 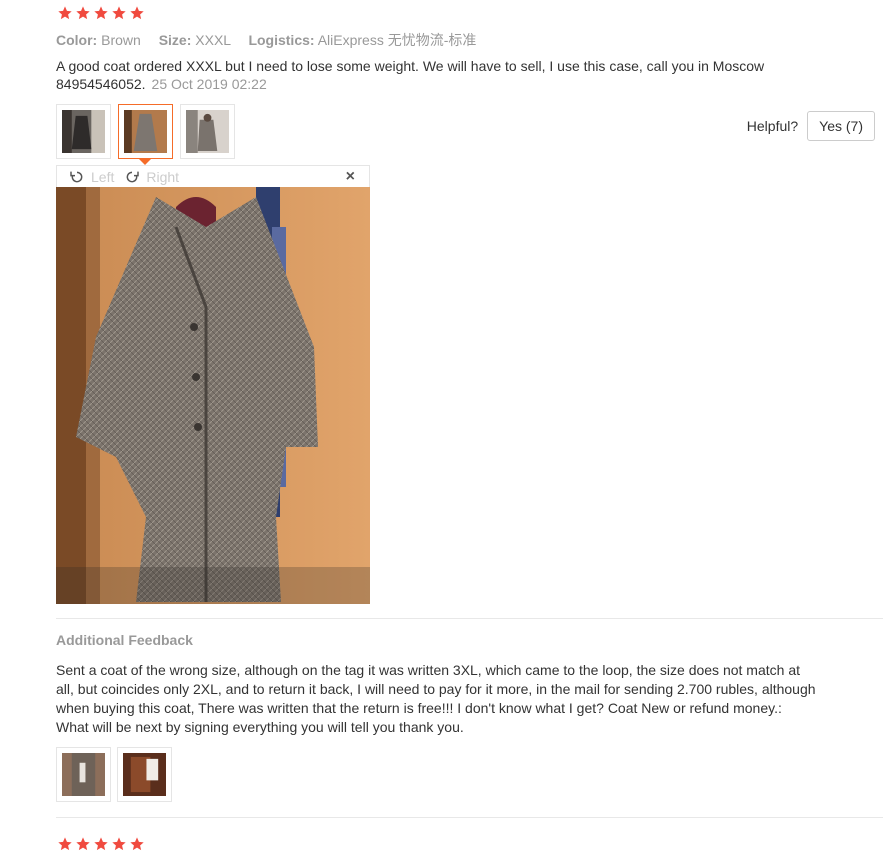 I want to click on helpful-section: Helpful? Yes (7), so click(x=811, y=126).